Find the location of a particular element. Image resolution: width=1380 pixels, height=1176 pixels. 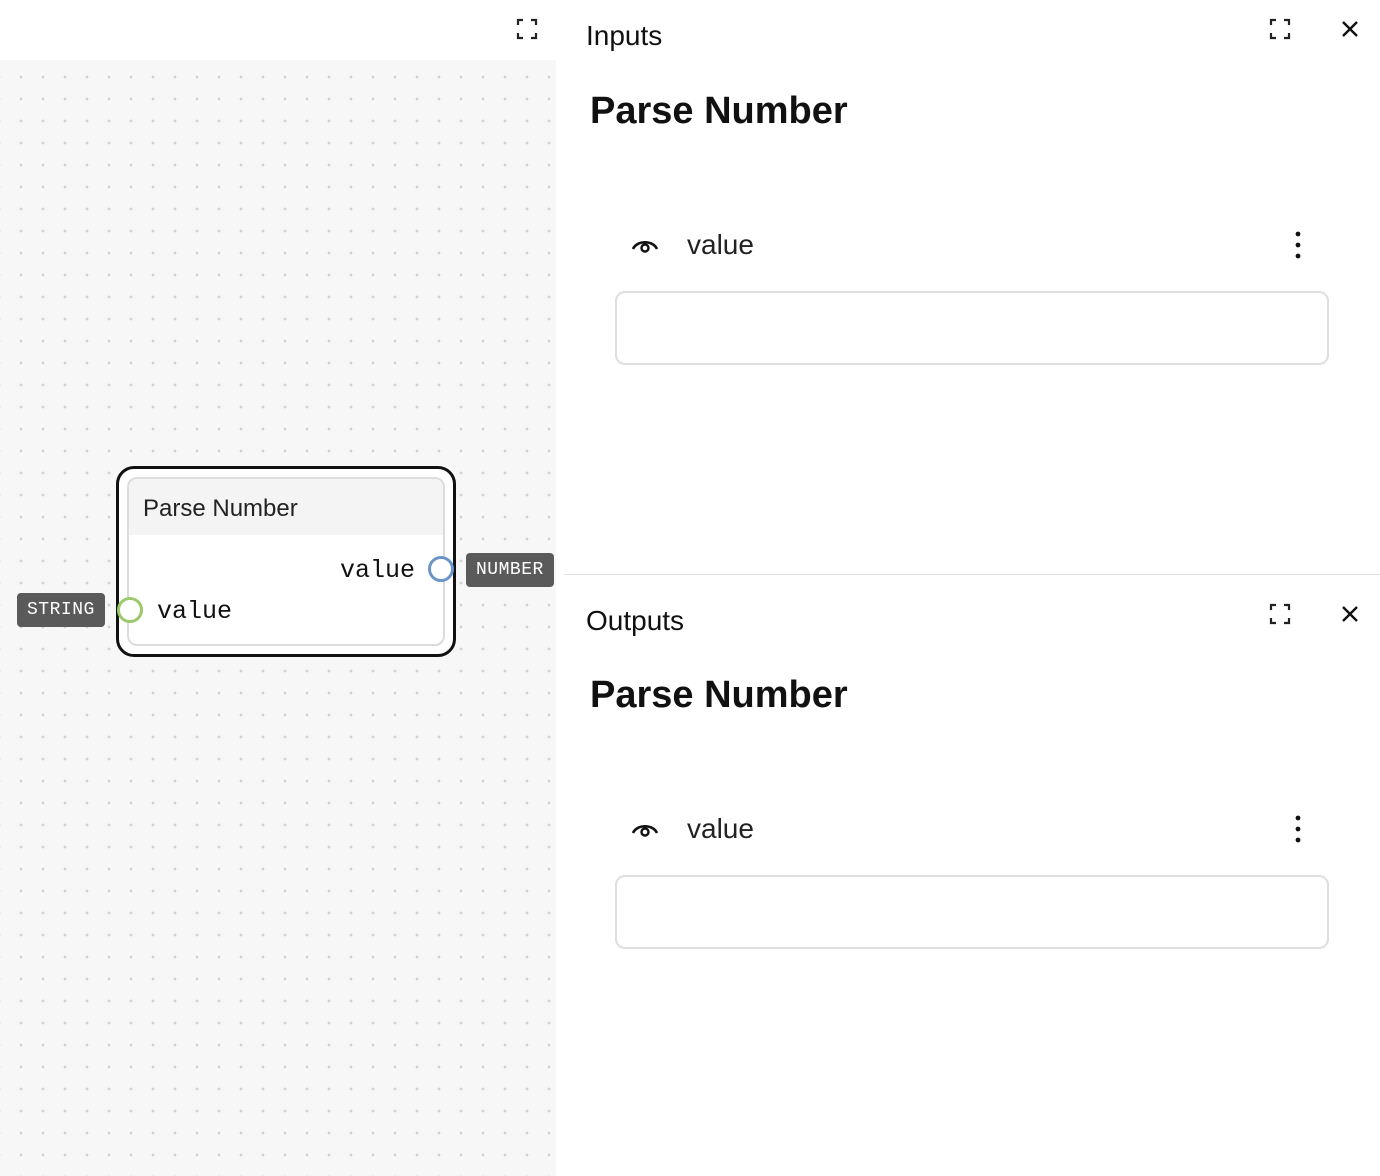

output-type-badge: NUMBER is located at coordinates (510, 570).